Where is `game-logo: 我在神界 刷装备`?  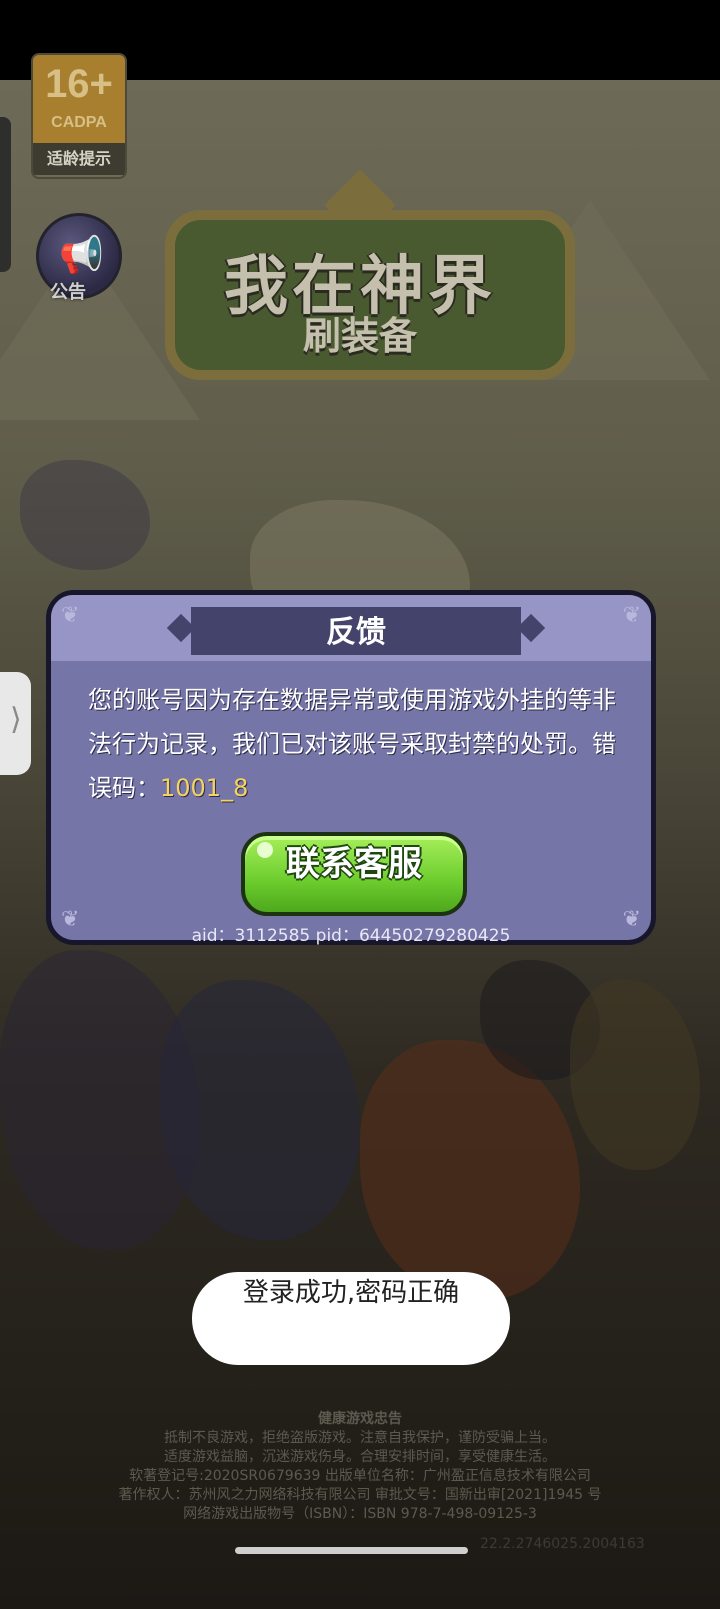
game-logo: 我在神界 刷装备 is located at coordinates (360, 280).